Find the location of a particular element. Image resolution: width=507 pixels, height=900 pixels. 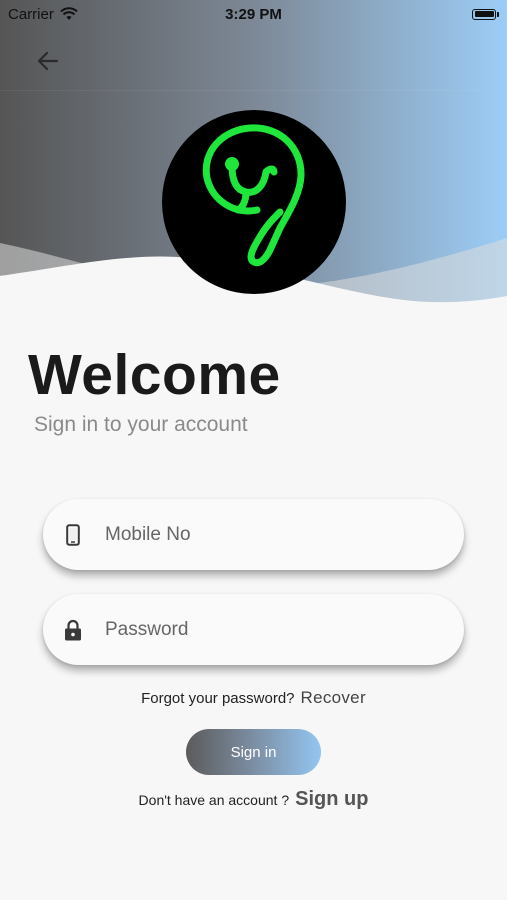

phone-icon is located at coordinates (73, 534).